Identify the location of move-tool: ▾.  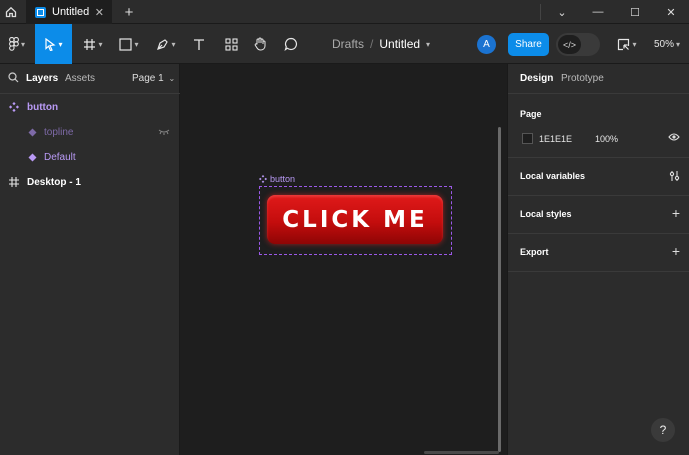
(53, 44).